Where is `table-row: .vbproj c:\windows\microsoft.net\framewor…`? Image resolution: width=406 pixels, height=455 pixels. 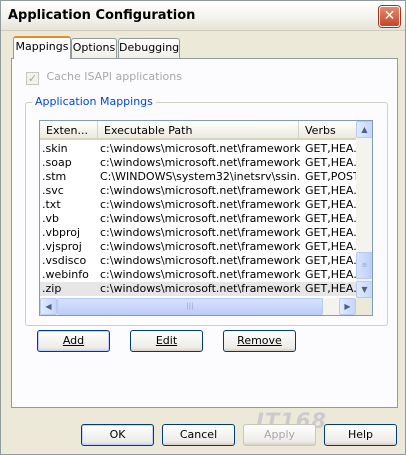 table-row: .vbproj c:\windows\microsoft.net\framewor… is located at coordinates (198, 233).